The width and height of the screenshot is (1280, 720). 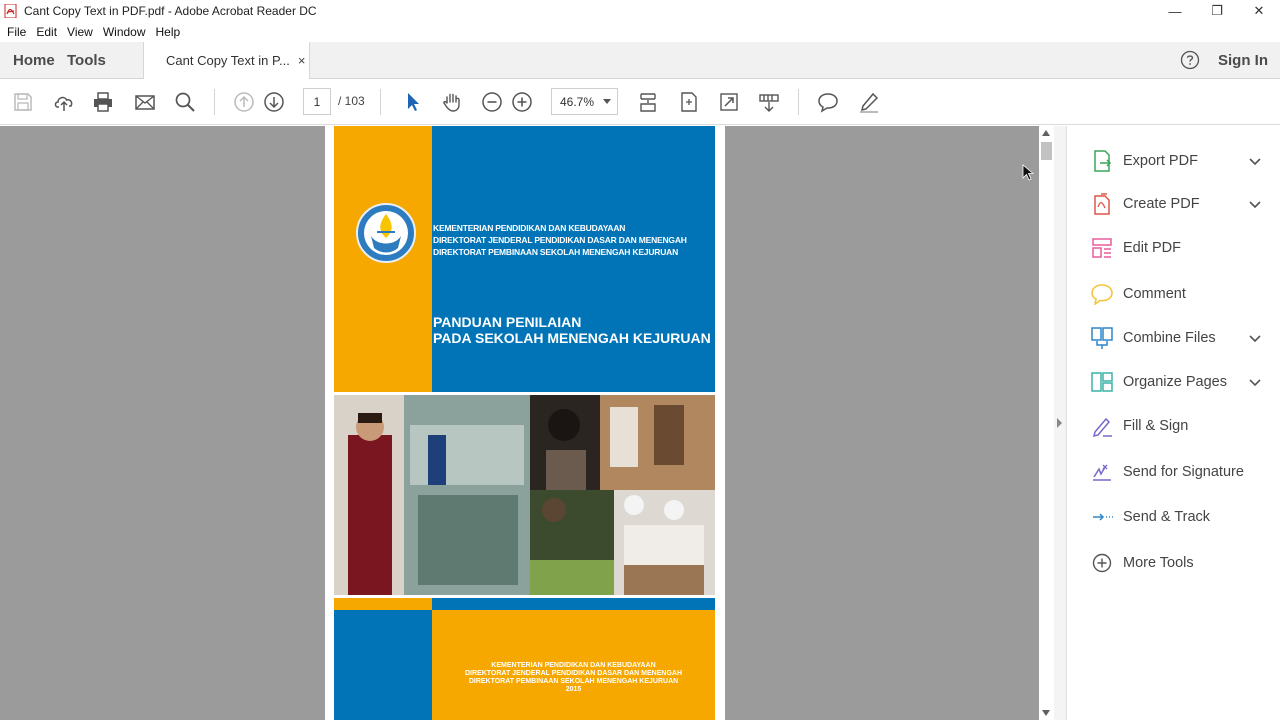 What do you see at coordinates (1102, 472) in the screenshot?
I see `send-signature-icon` at bounding box center [1102, 472].